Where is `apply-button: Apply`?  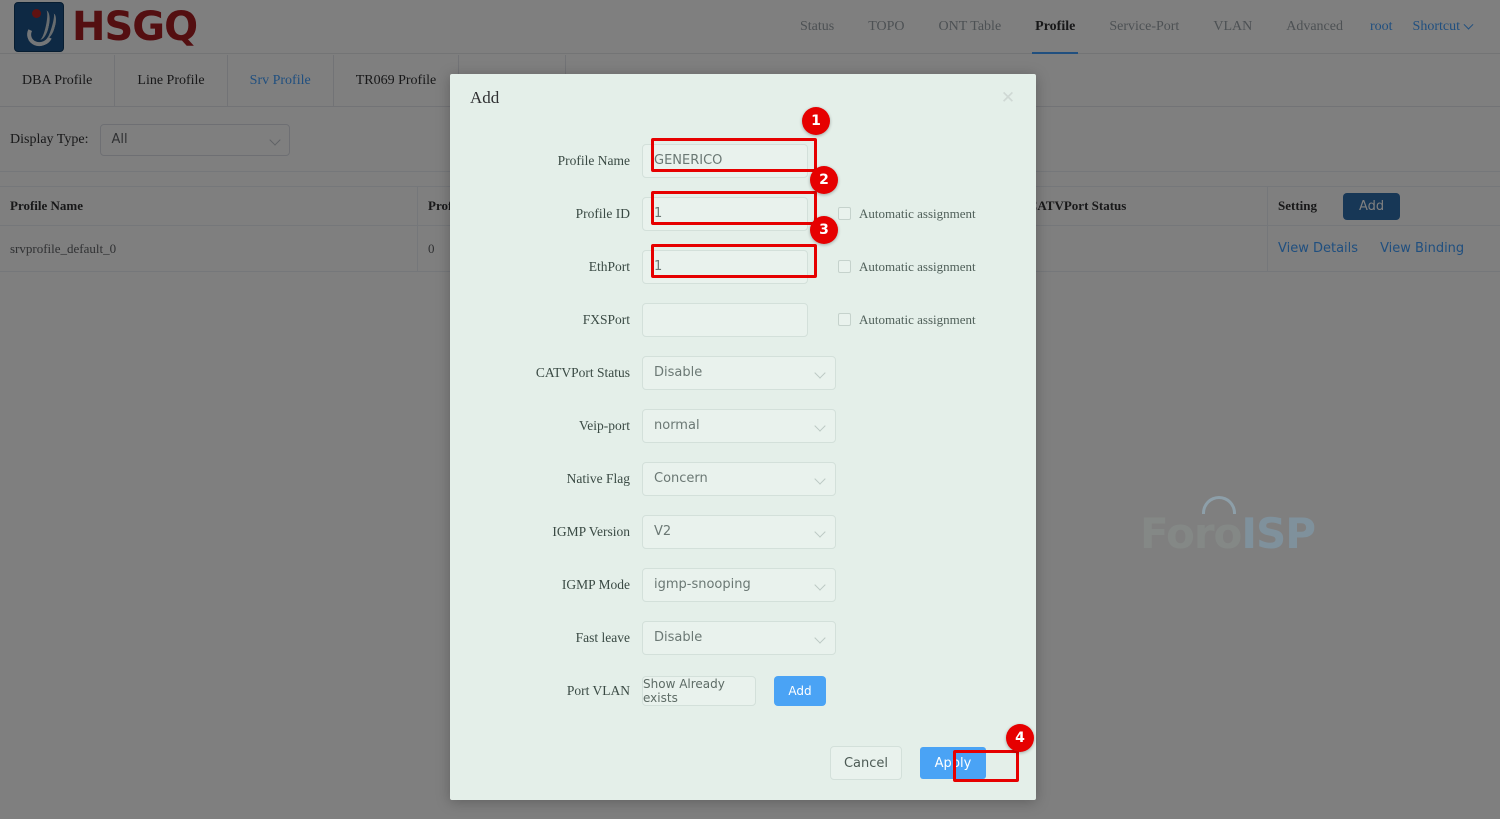 apply-button: Apply is located at coordinates (953, 763).